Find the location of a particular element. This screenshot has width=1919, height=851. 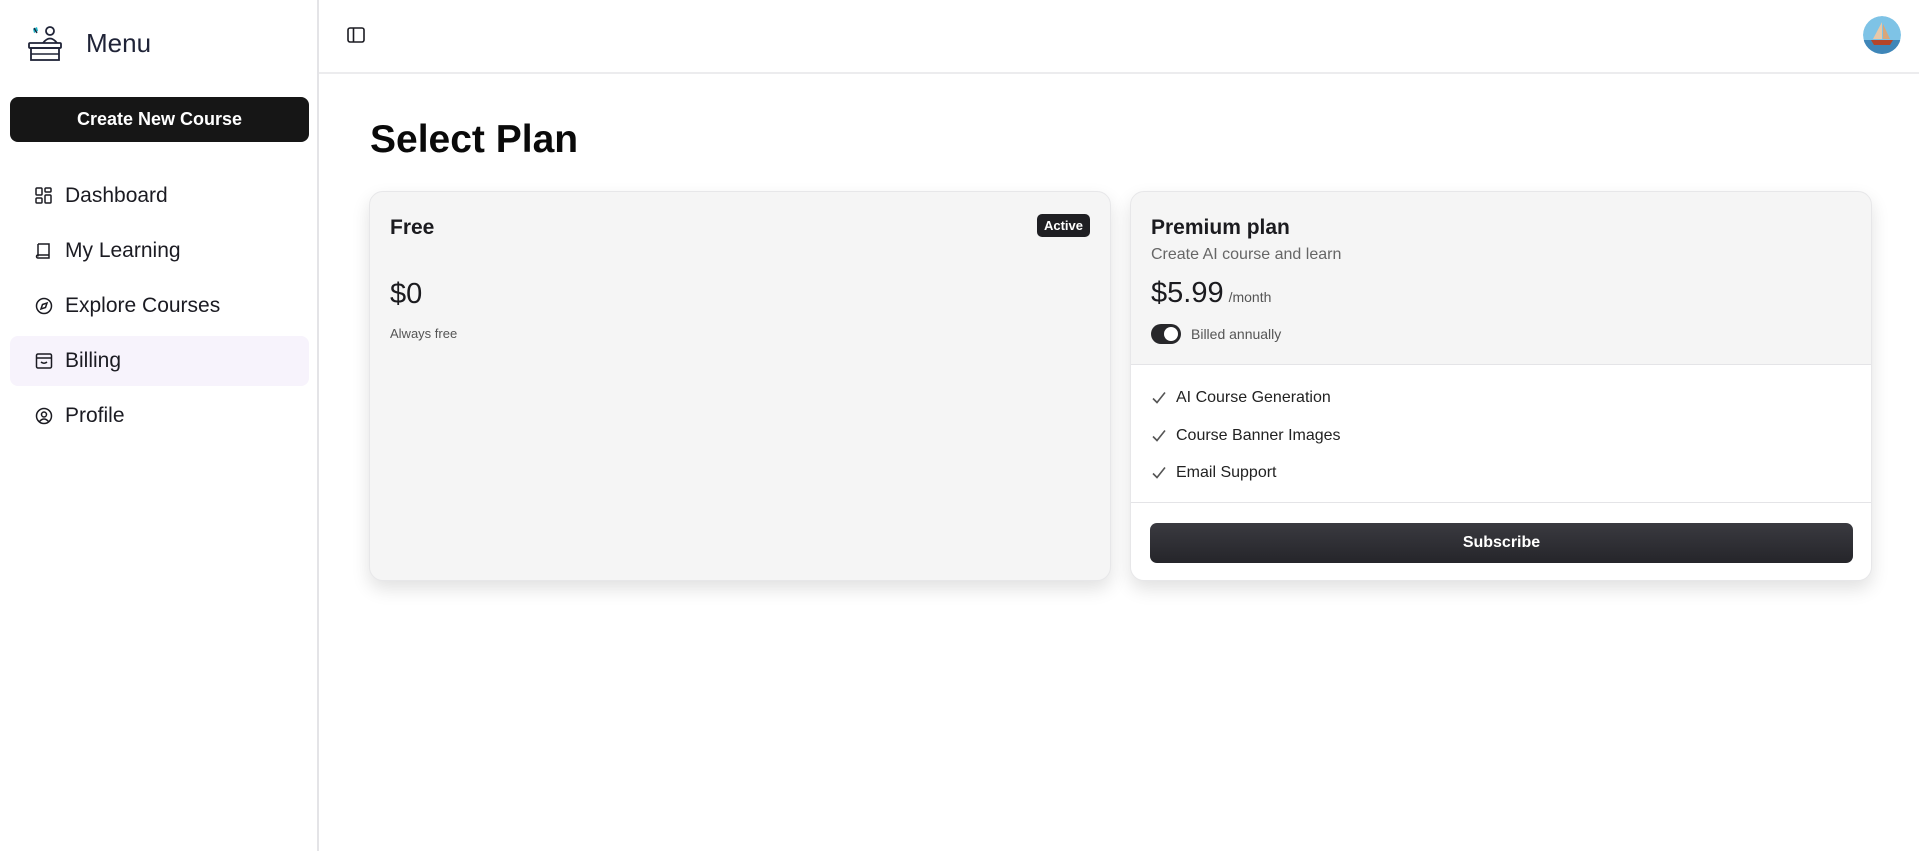

sidebar-item-label: Dashboard is located at coordinates (116, 195).